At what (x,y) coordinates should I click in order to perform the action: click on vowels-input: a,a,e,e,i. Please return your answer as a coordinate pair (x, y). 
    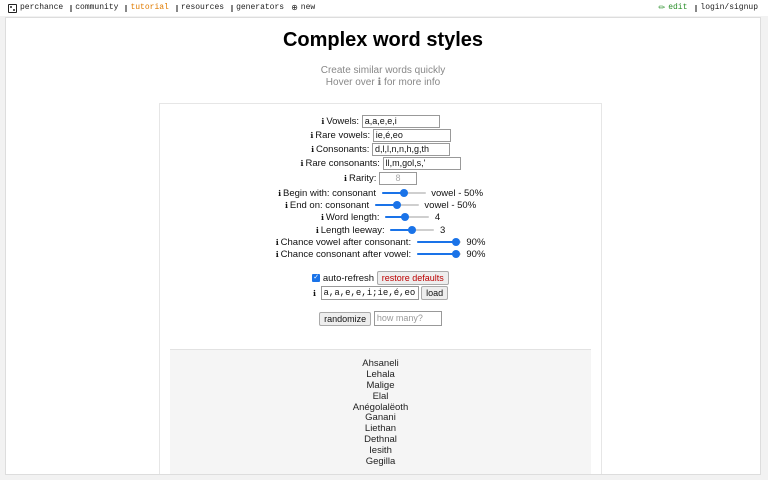
    Looking at the image, I should click on (400, 121).